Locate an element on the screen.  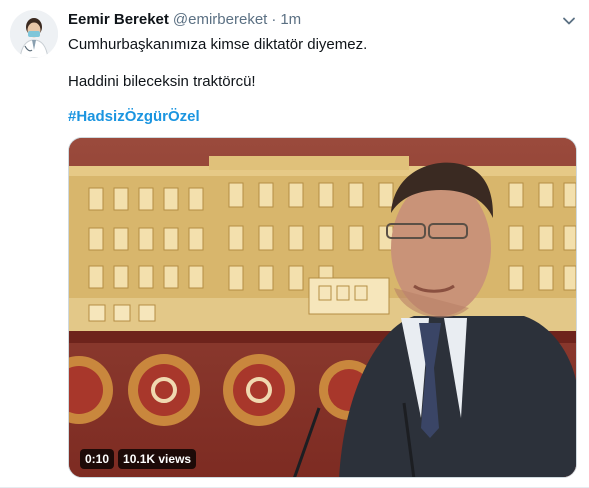
avatar-illustration is located at coordinates (34, 34).